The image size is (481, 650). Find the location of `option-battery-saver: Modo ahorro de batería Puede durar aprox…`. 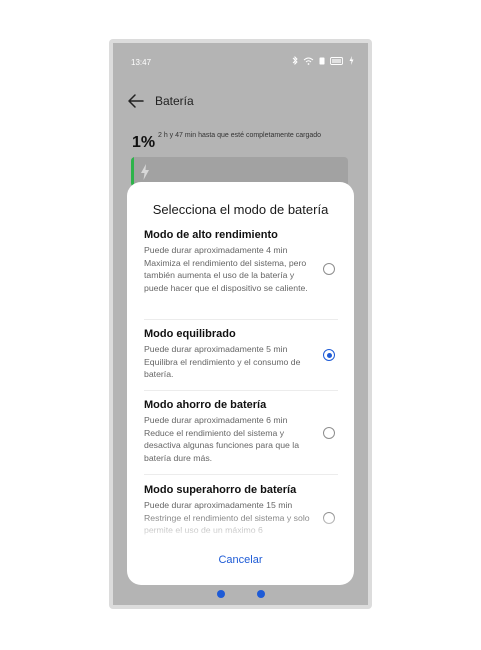

option-battery-saver: Modo ahorro de batería Puede durar aprox… is located at coordinates (241, 431).